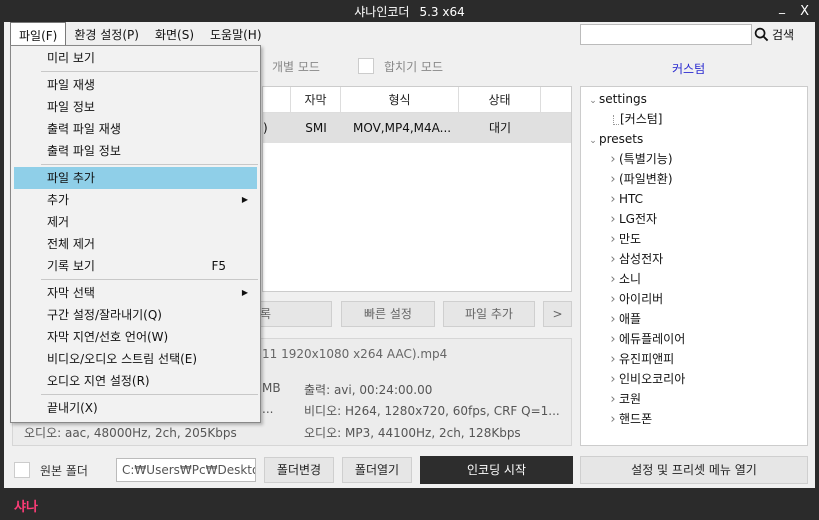  Describe the element at coordinates (409, 504) in the screenshot. I see `status-bar` at that location.